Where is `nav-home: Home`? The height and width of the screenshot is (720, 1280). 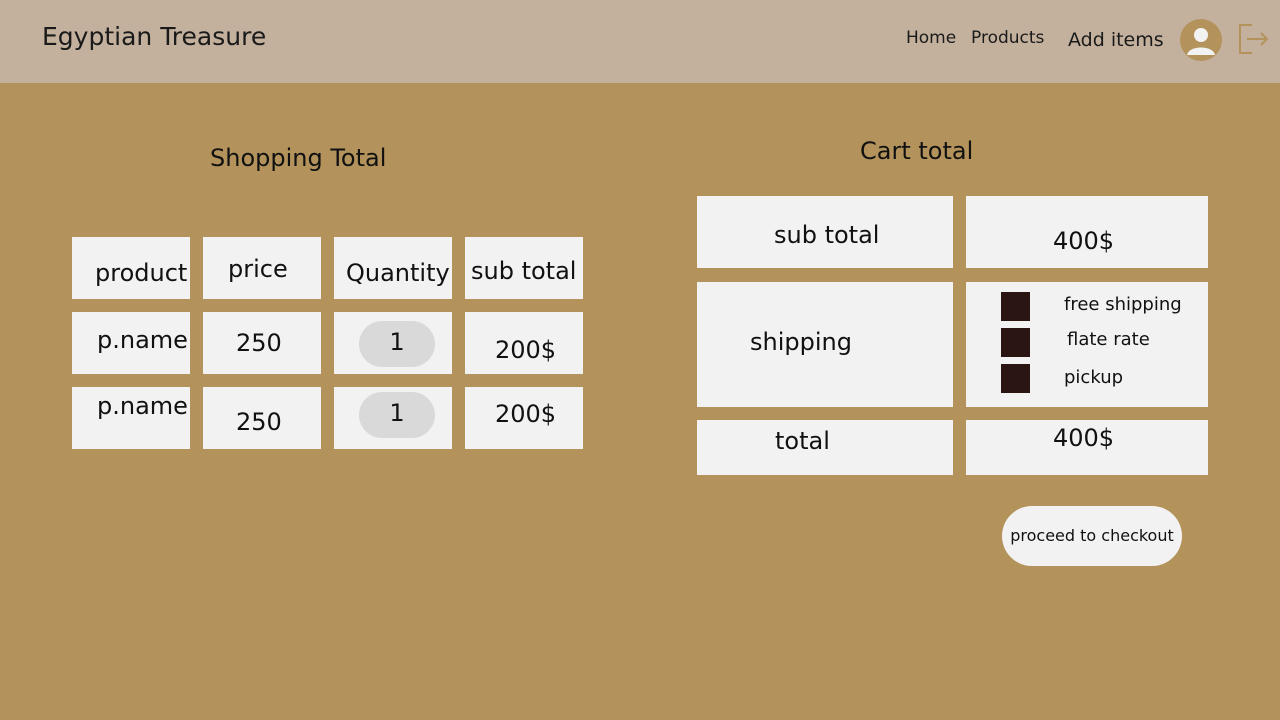 nav-home: Home is located at coordinates (931, 38).